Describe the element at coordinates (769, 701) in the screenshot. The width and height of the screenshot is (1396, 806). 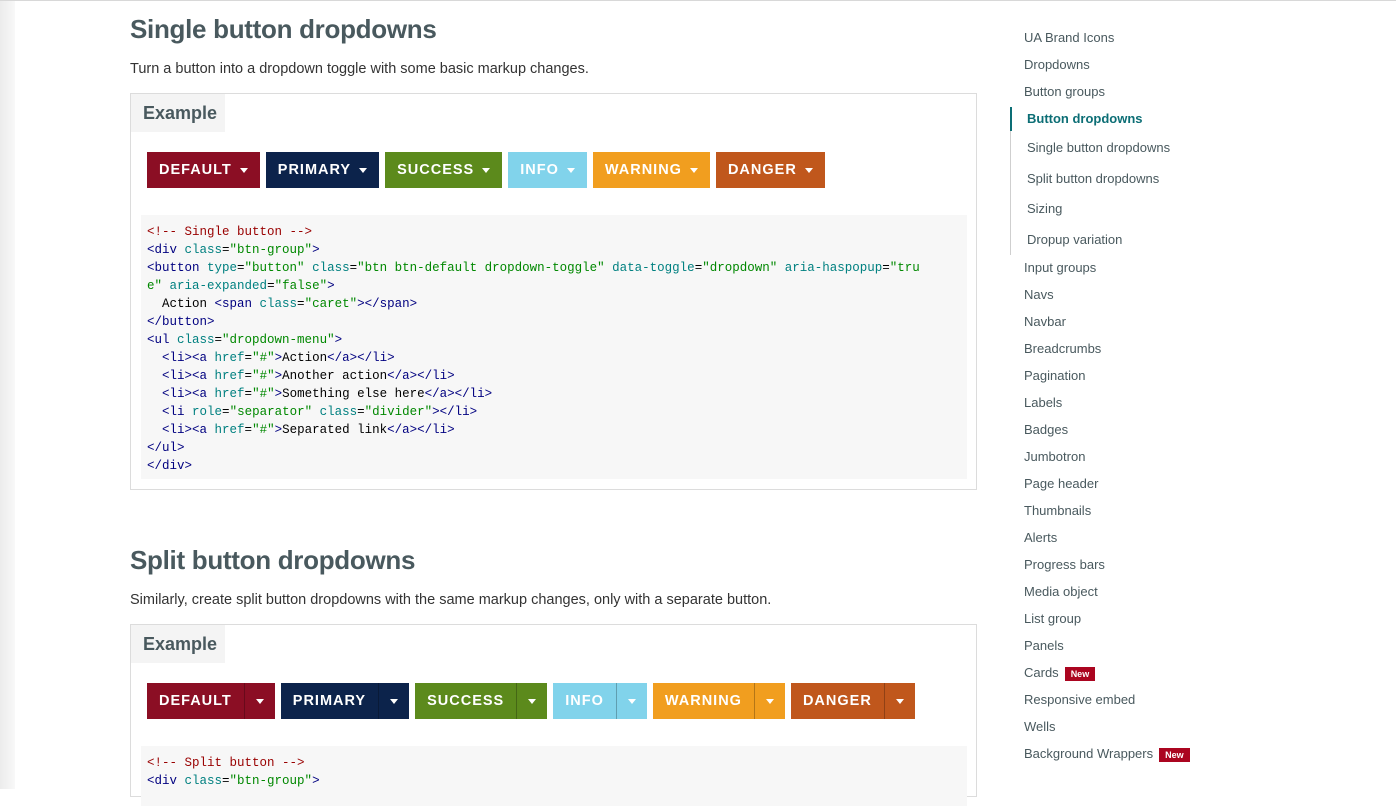
I see `warning-dropdown-toggle` at that location.